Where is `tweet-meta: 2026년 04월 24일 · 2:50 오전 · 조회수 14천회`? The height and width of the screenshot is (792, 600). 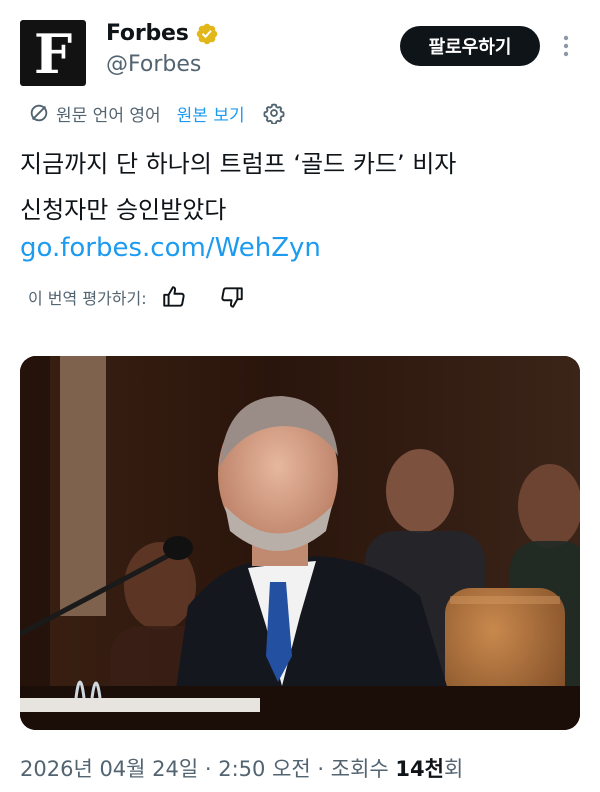
tweet-meta: 2026년 04월 24일 · 2:50 오전 · 조회수 14천회 is located at coordinates (241, 768).